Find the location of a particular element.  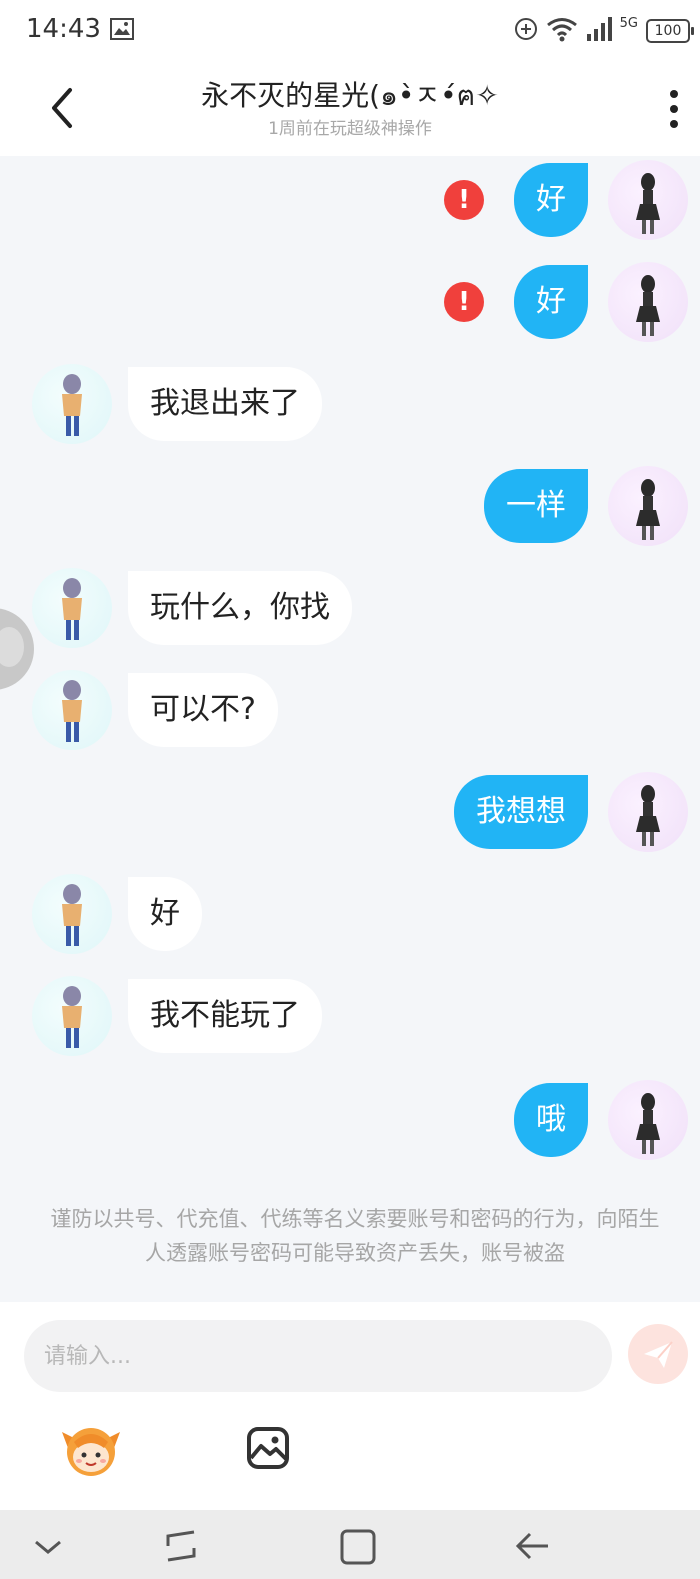

nav-recents-button is located at coordinates (182, 1546).